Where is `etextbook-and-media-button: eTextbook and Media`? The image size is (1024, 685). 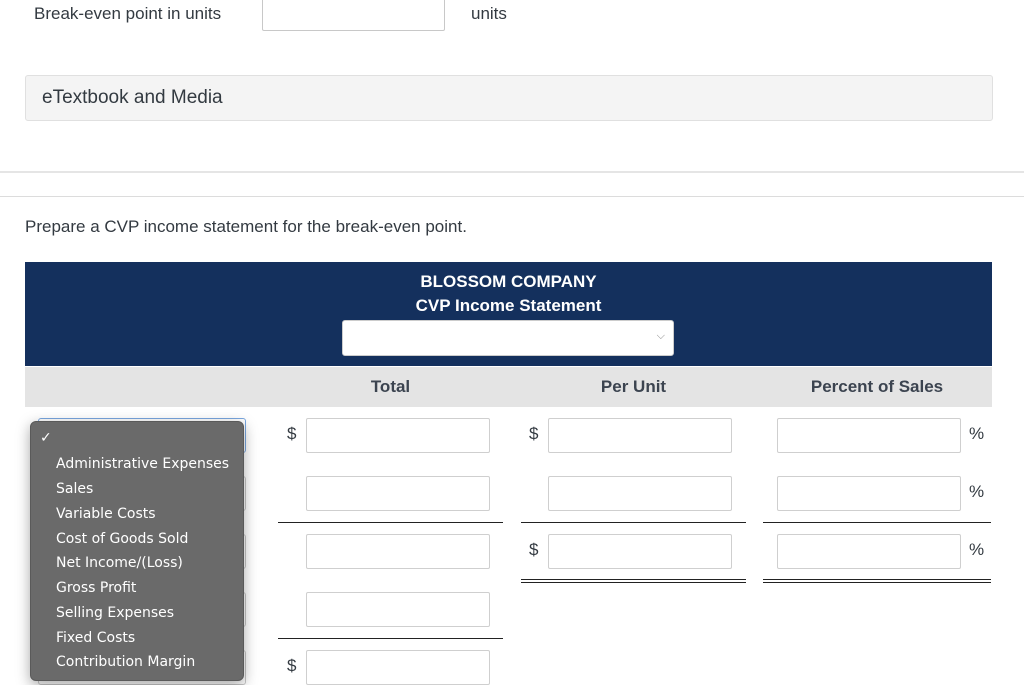
etextbook-and-media-button: eTextbook and Media is located at coordinates (509, 98).